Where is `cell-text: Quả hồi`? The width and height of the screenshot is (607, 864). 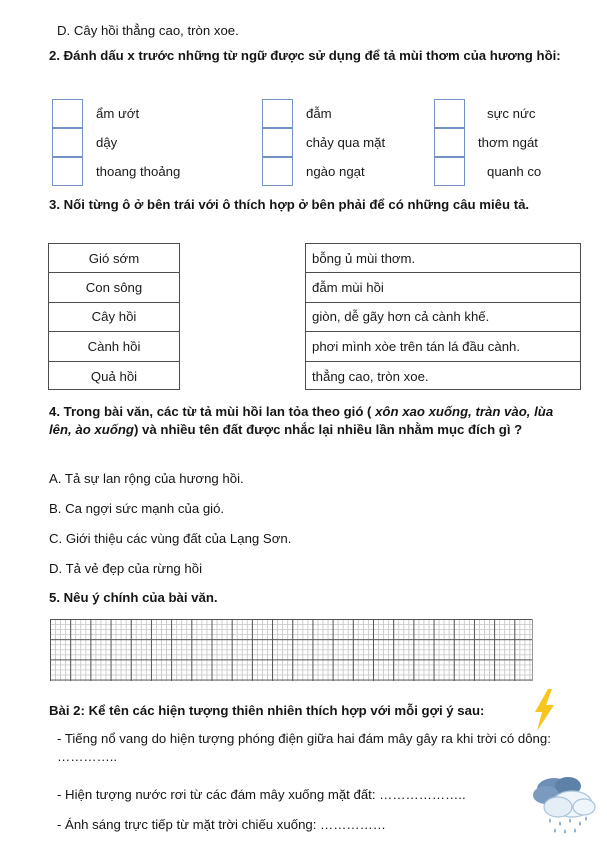 cell-text: Quả hồi is located at coordinates (114, 376).